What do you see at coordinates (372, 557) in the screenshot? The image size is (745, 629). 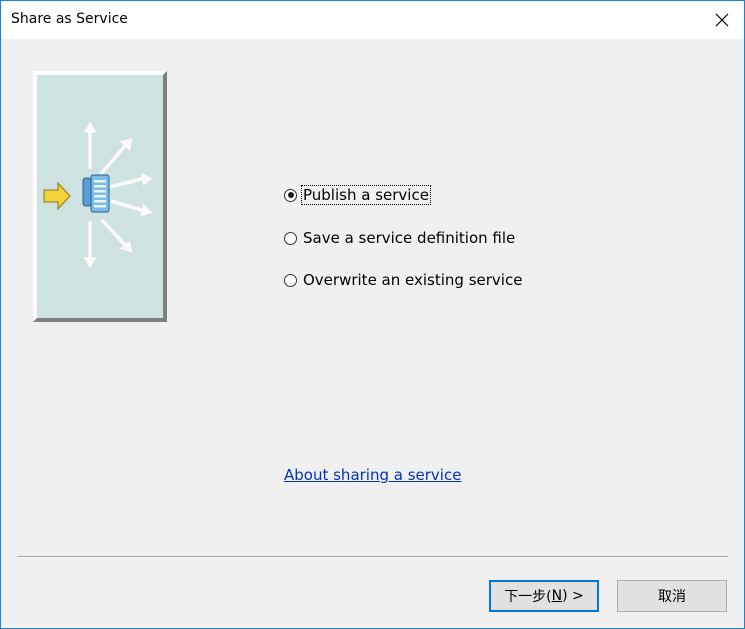 I see `separator` at bounding box center [372, 557].